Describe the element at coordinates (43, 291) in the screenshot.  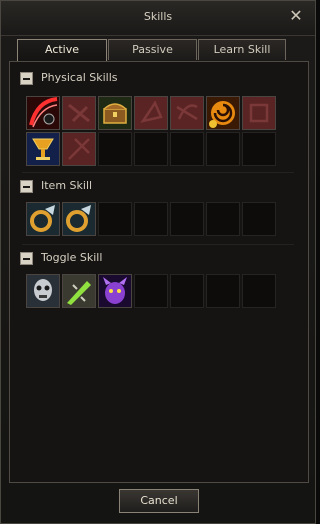
I see `skull-mask-toggle-icon` at that location.